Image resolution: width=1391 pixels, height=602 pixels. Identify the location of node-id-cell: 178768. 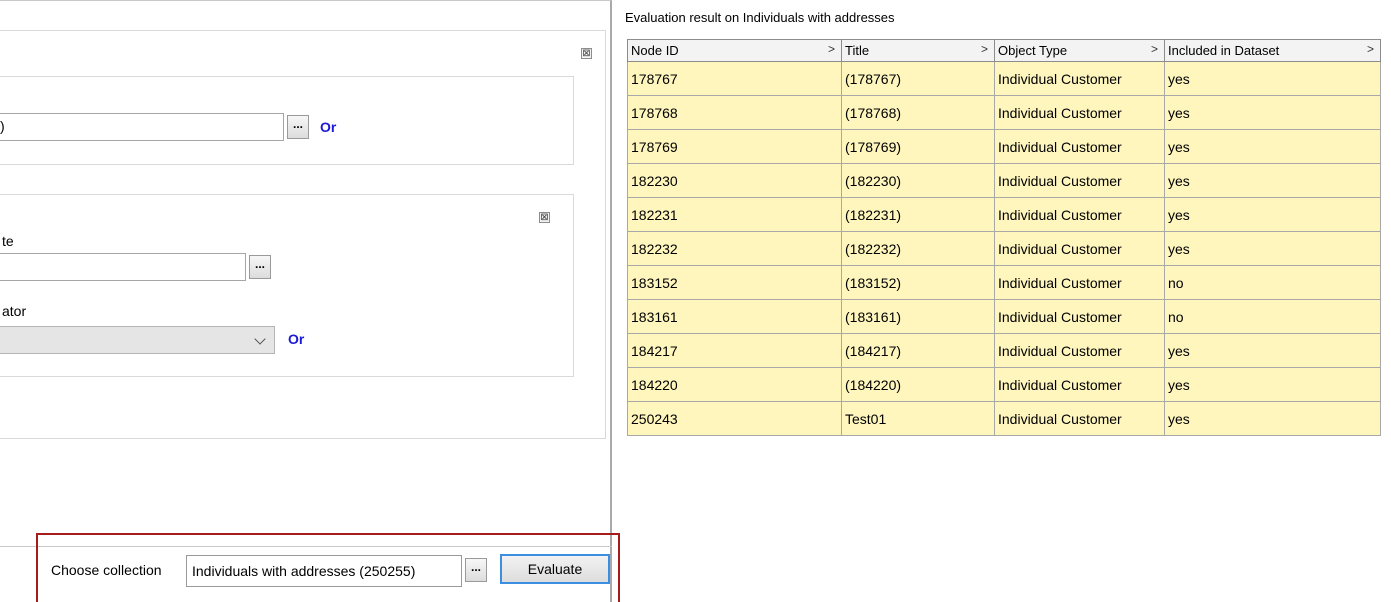
(734, 112).